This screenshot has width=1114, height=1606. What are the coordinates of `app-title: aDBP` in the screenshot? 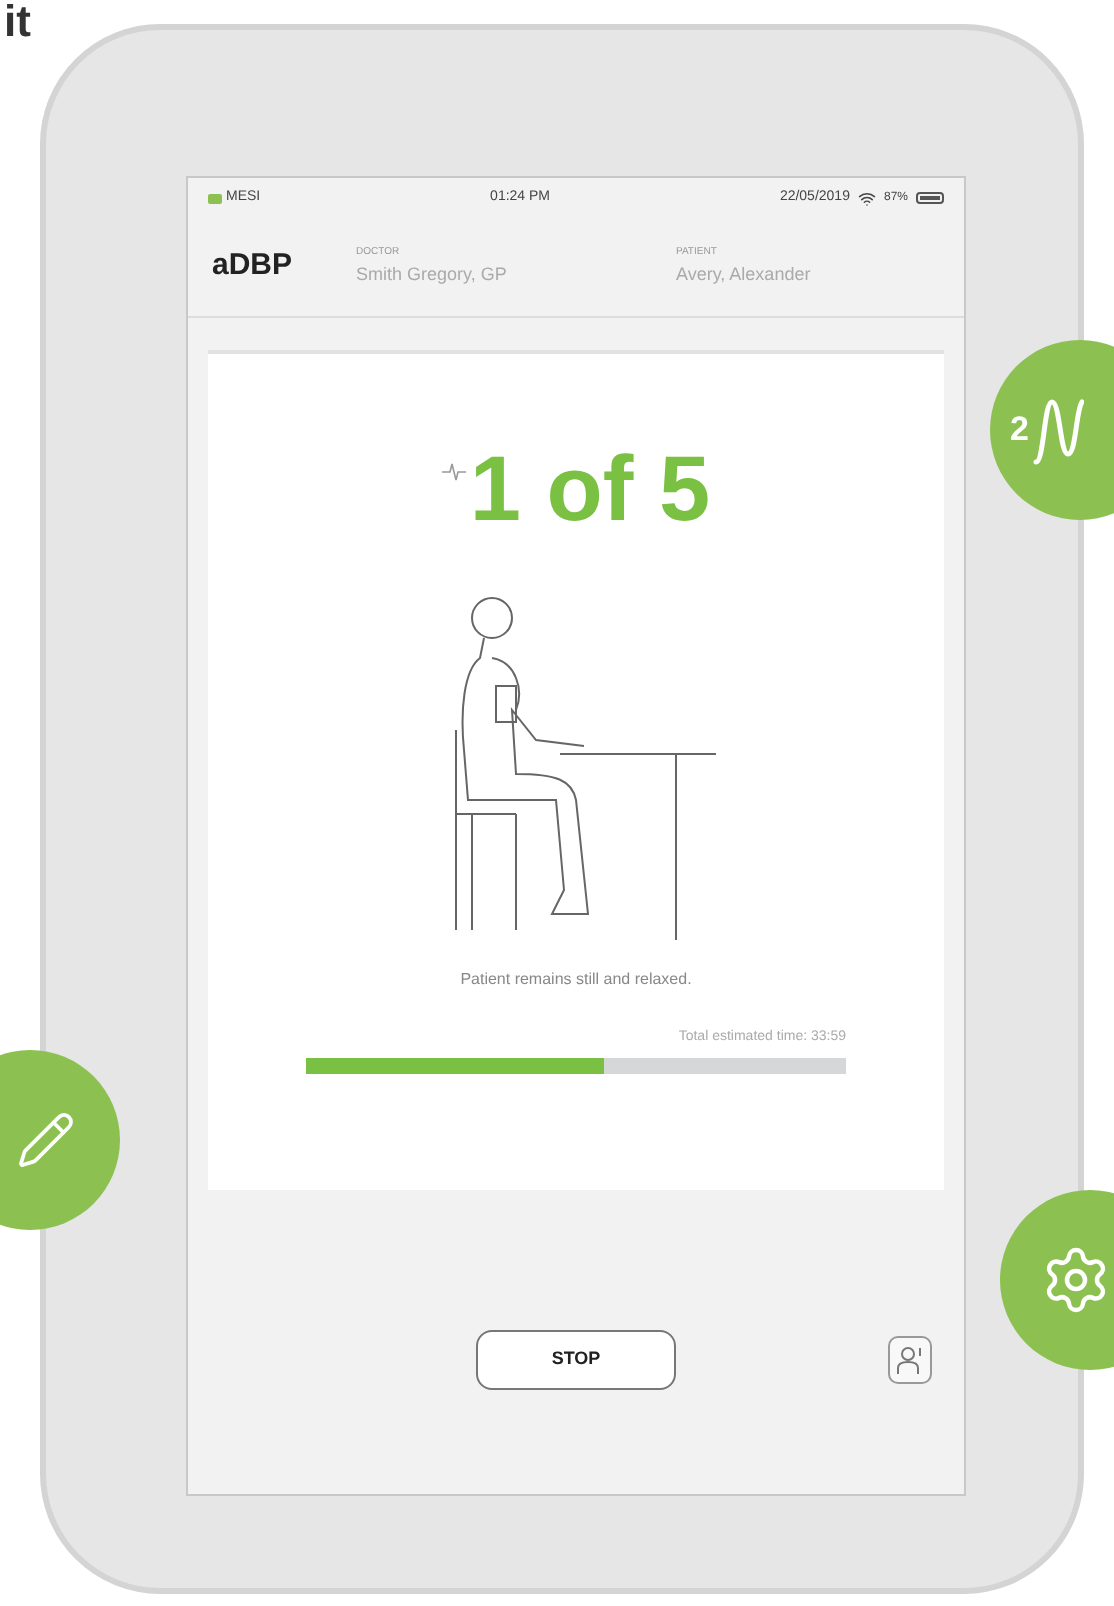 It's located at (253, 266).